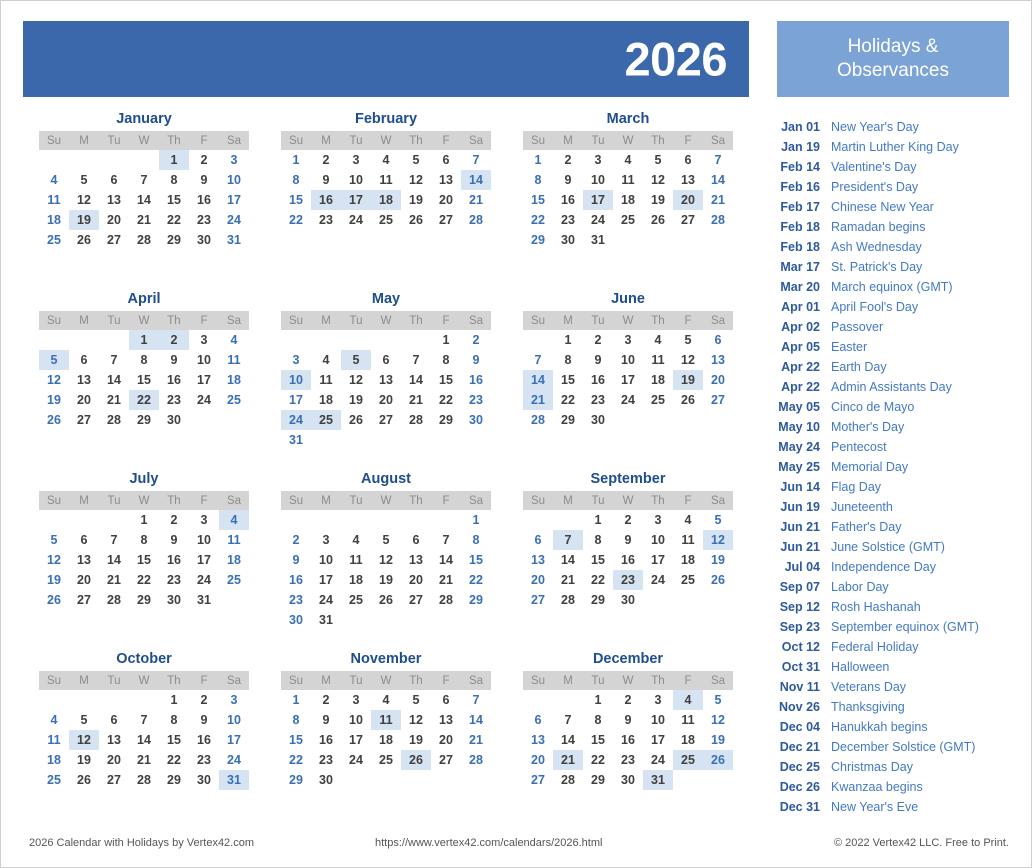 This screenshot has height=868, width=1032. What do you see at coordinates (568, 380) in the screenshot?
I see `day-cell: 15` at bounding box center [568, 380].